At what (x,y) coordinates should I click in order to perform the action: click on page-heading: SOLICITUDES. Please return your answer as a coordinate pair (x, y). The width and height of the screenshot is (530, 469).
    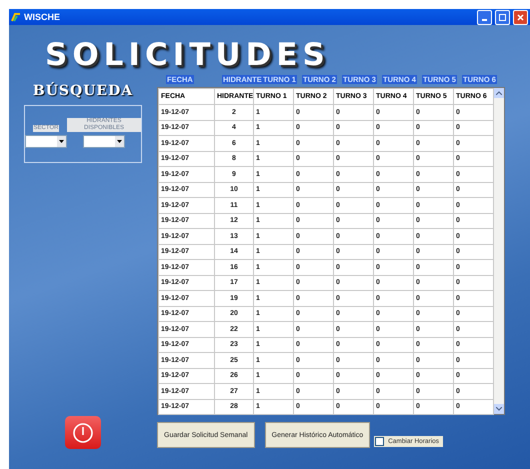
    Looking at the image, I should click on (188, 55).